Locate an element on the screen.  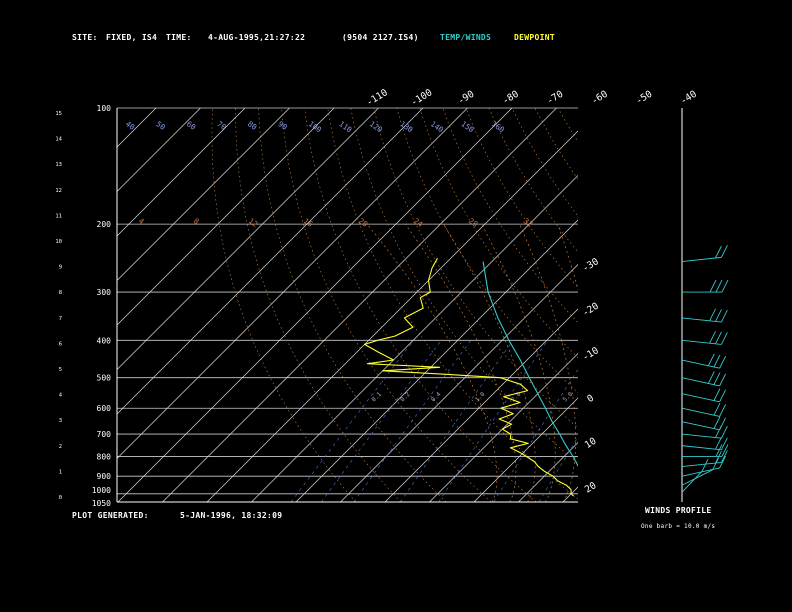
pressure-label-300: 300 is located at coordinates (104, 292).